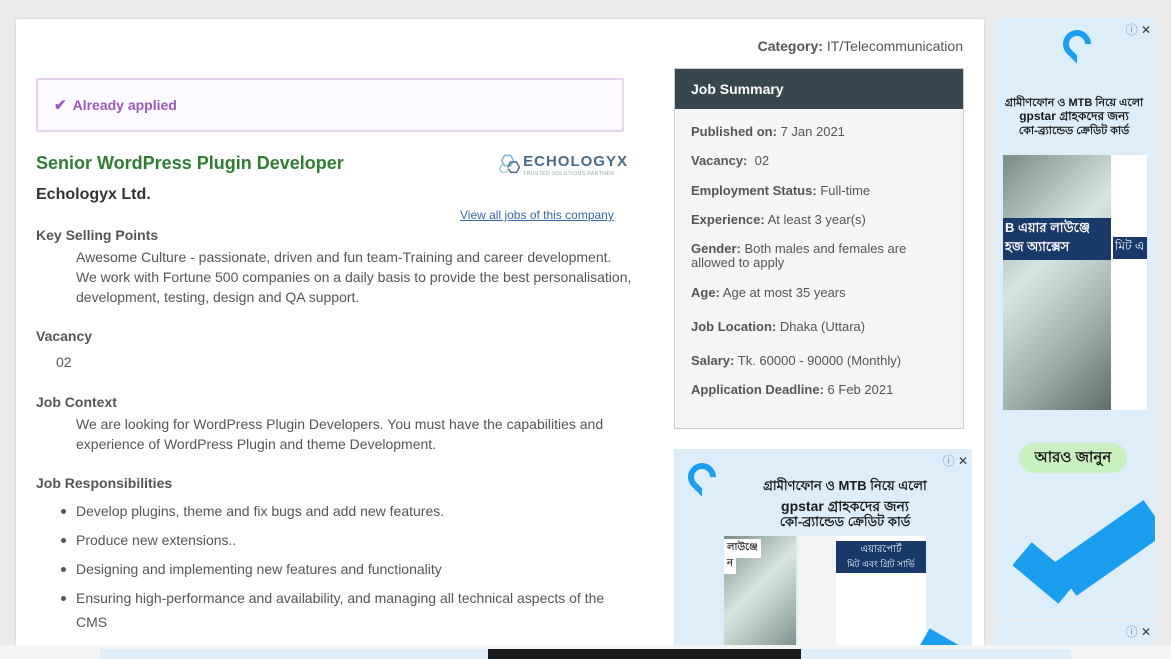 The height and width of the screenshot is (659, 1171). I want to click on category-value: IT/Telecommunication, so click(894, 46).